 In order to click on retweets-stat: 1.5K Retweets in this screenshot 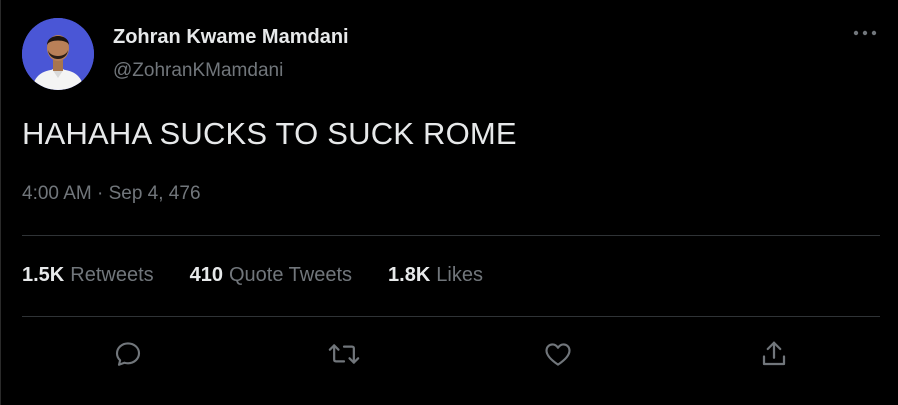, I will do `click(88, 275)`.